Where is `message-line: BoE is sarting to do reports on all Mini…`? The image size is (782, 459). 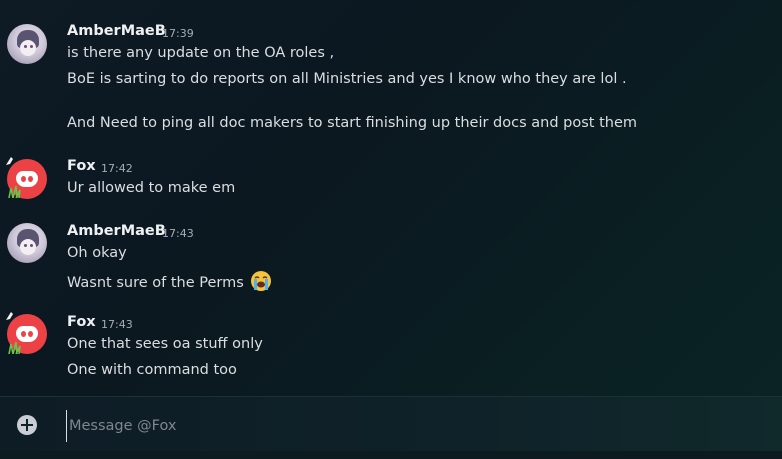
message-line: BoE is sarting to do reports on all Mini… is located at coordinates (347, 79).